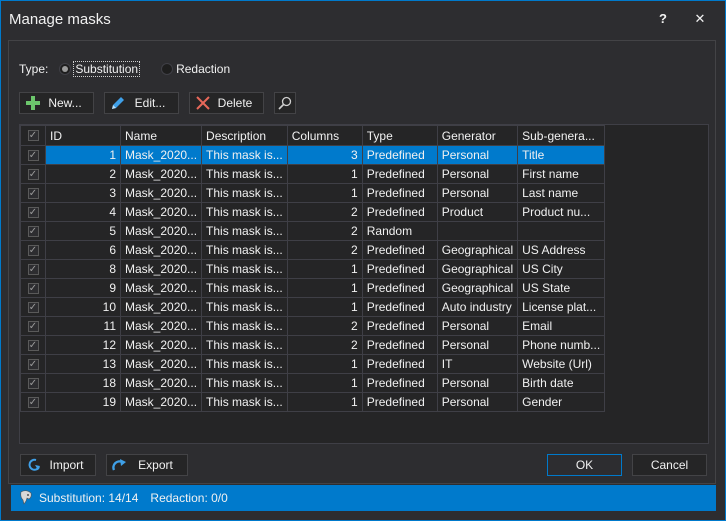 This screenshot has width=726, height=521. I want to click on column-header-columns: Columns, so click(324, 135).